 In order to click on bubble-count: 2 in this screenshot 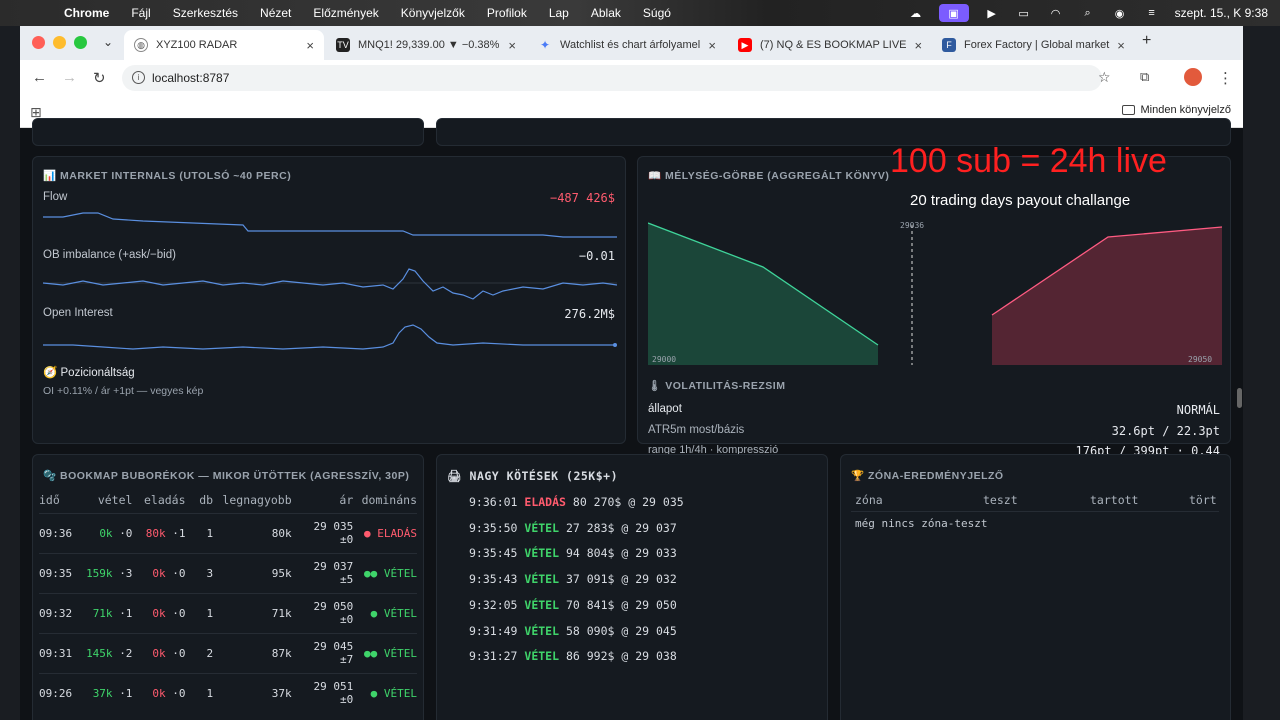, I will do `click(199, 652)`.